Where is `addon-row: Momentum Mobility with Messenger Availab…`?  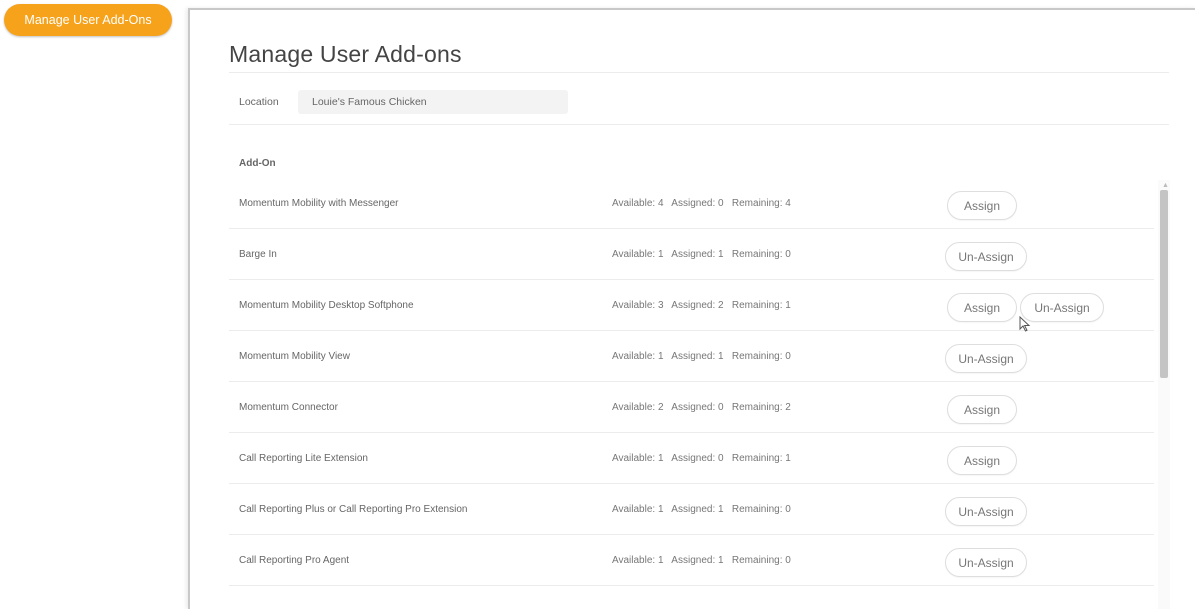
addon-row: Momentum Mobility with Messenger Availab… is located at coordinates (691, 203).